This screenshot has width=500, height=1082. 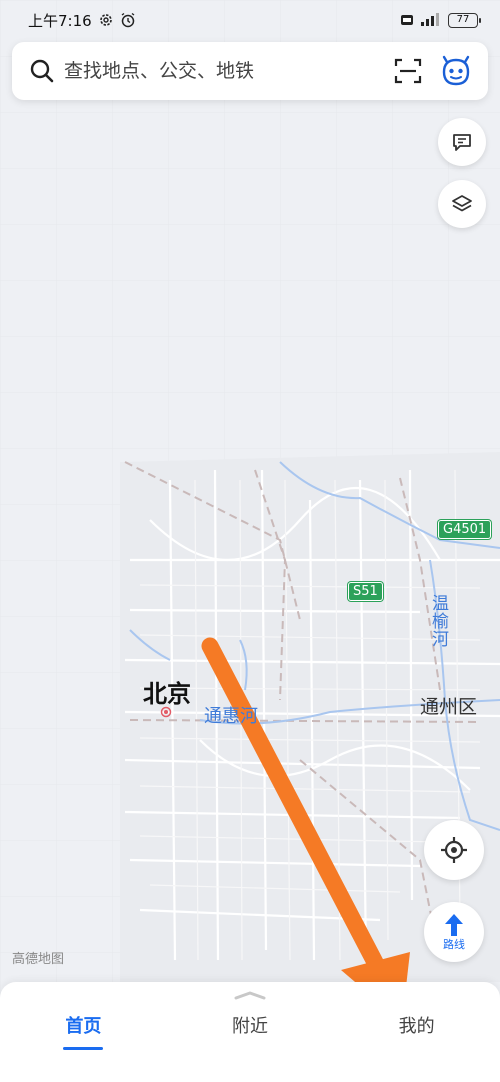 I want to click on road-badge-s51: S51, so click(x=365, y=591).